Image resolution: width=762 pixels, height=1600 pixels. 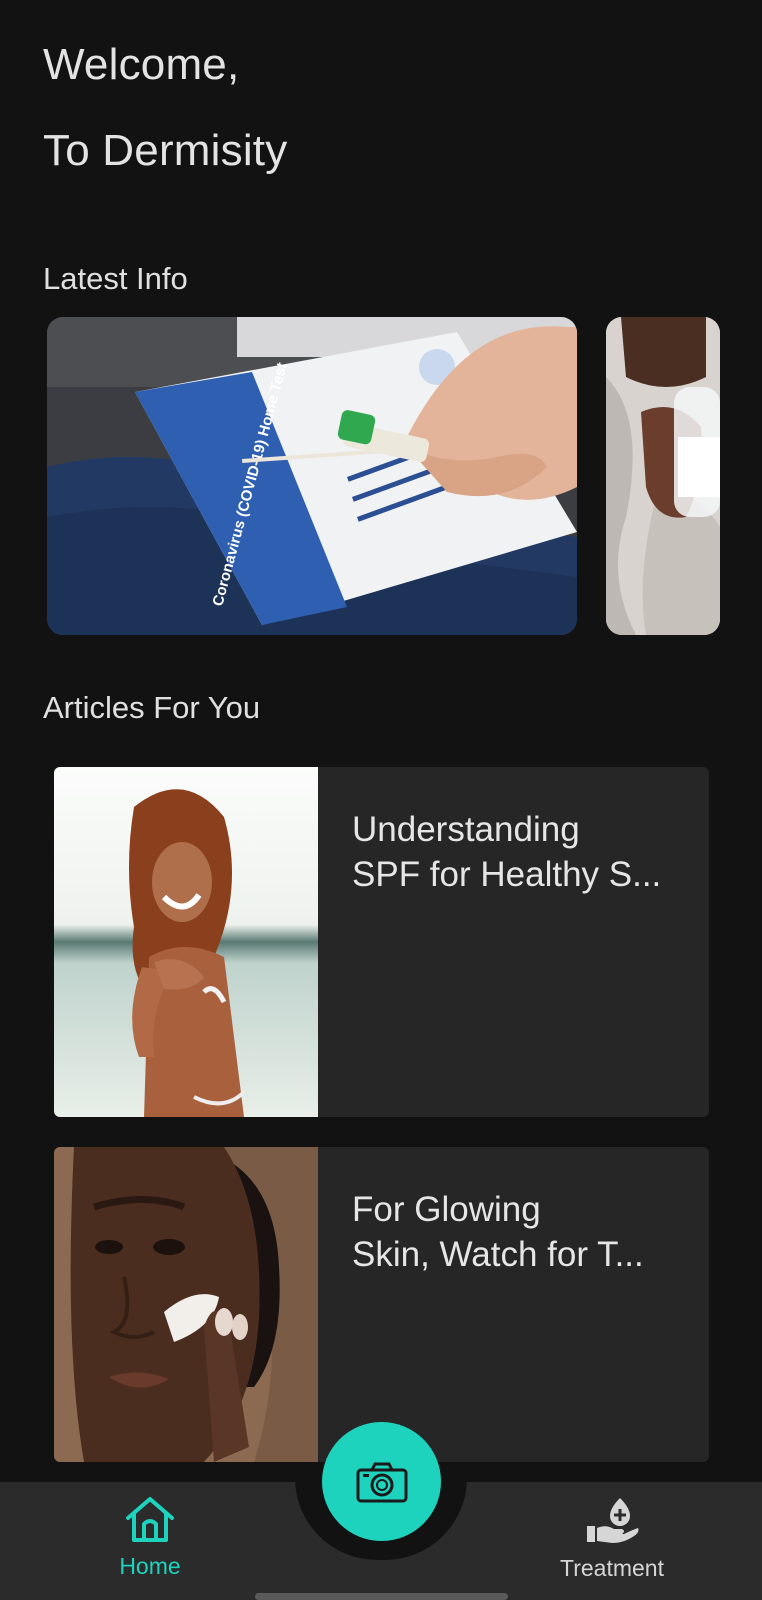 I want to click on treatment-hand-plus-icon, so click(x=613, y=1520).